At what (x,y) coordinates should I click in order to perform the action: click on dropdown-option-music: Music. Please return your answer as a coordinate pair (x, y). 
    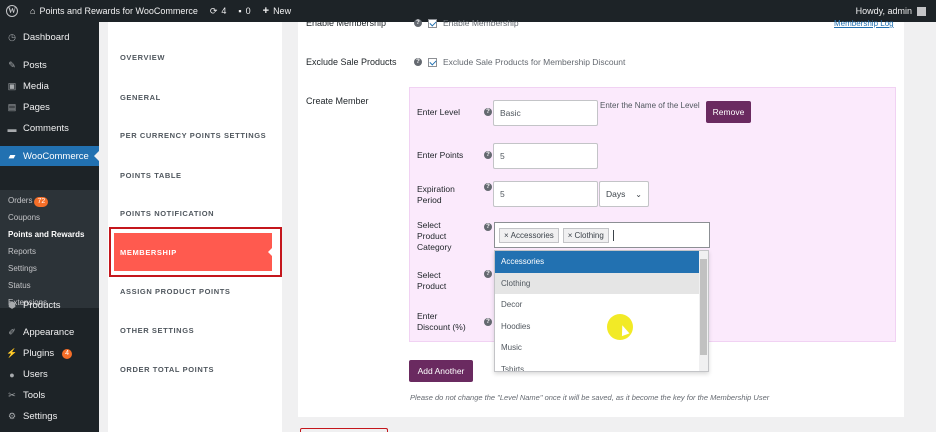
    Looking at the image, I should click on (597, 348).